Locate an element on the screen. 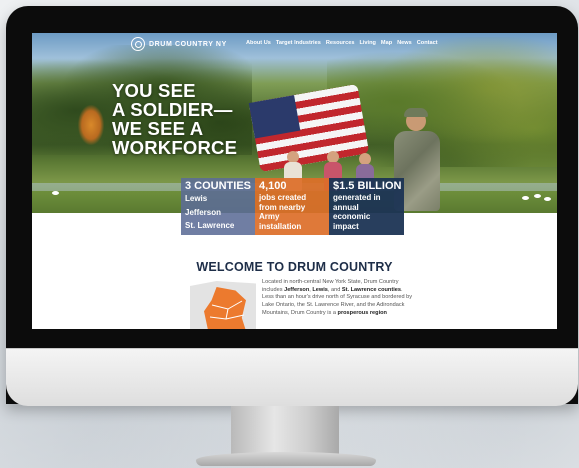 This screenshot has height=468, width=579. welcome-heading: WELCOME TO DRUM COUNTRY is located at coordinates (294, 267).